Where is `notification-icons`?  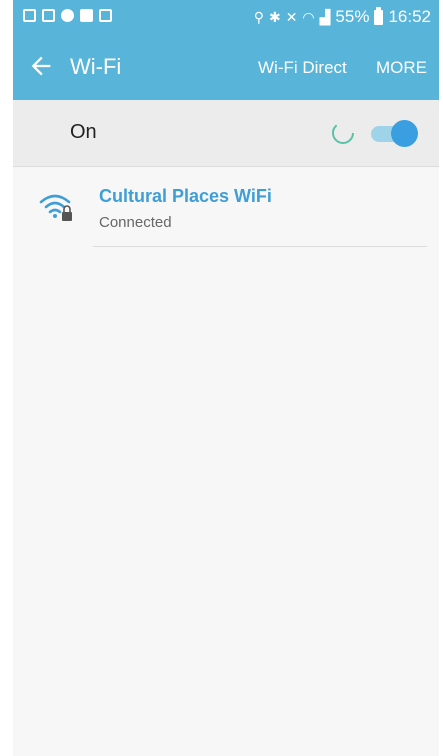 notification-icons is located at coordinates (67, 15).